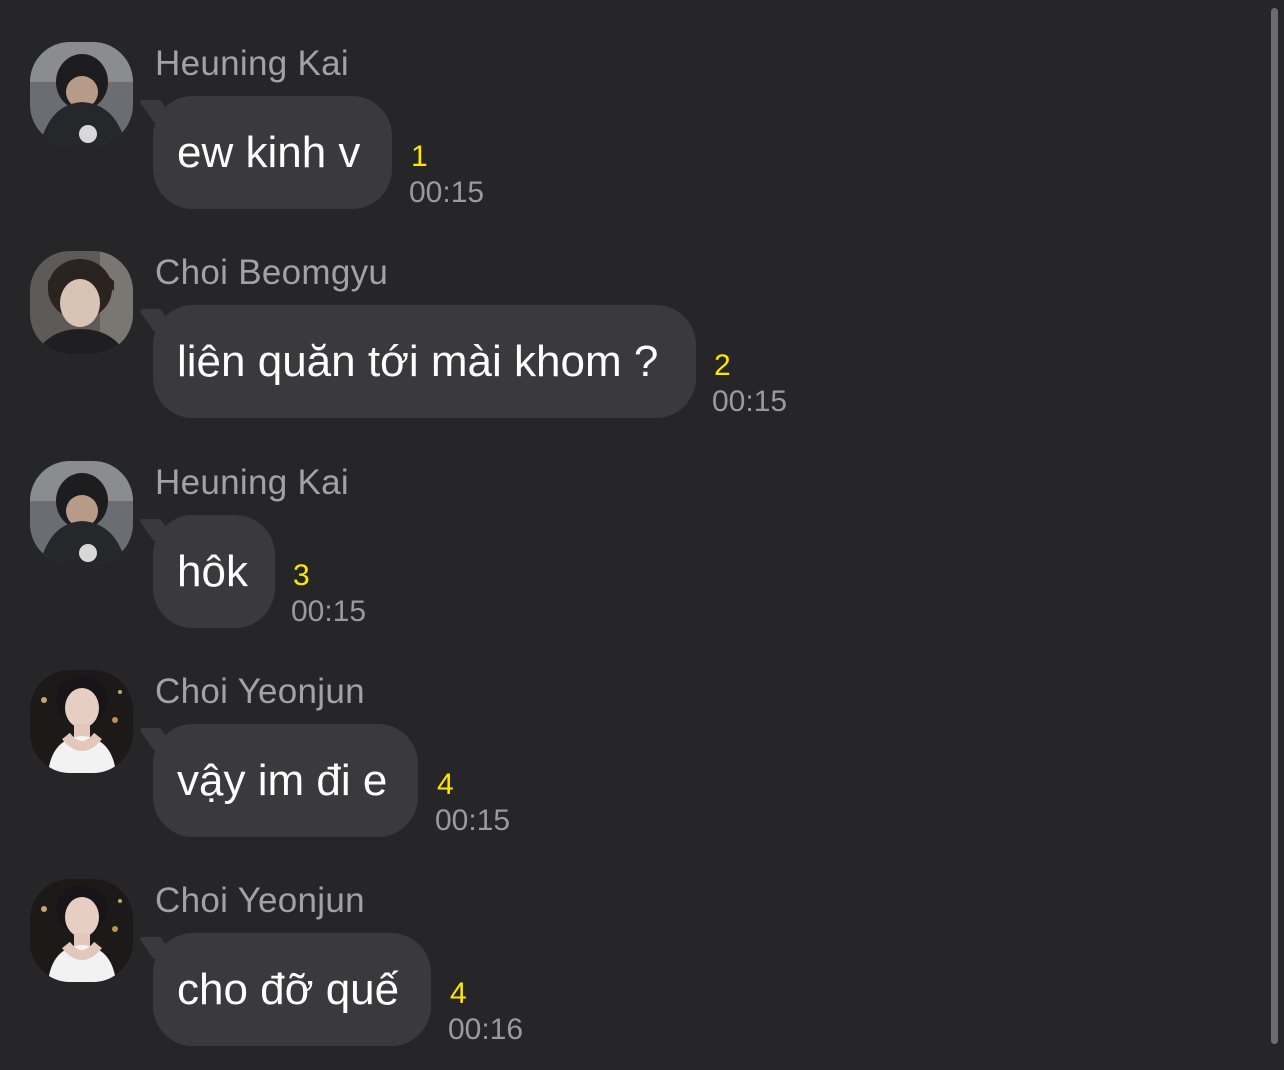  I want to click on message-meta: 4 00:16, so click(485, 1012).